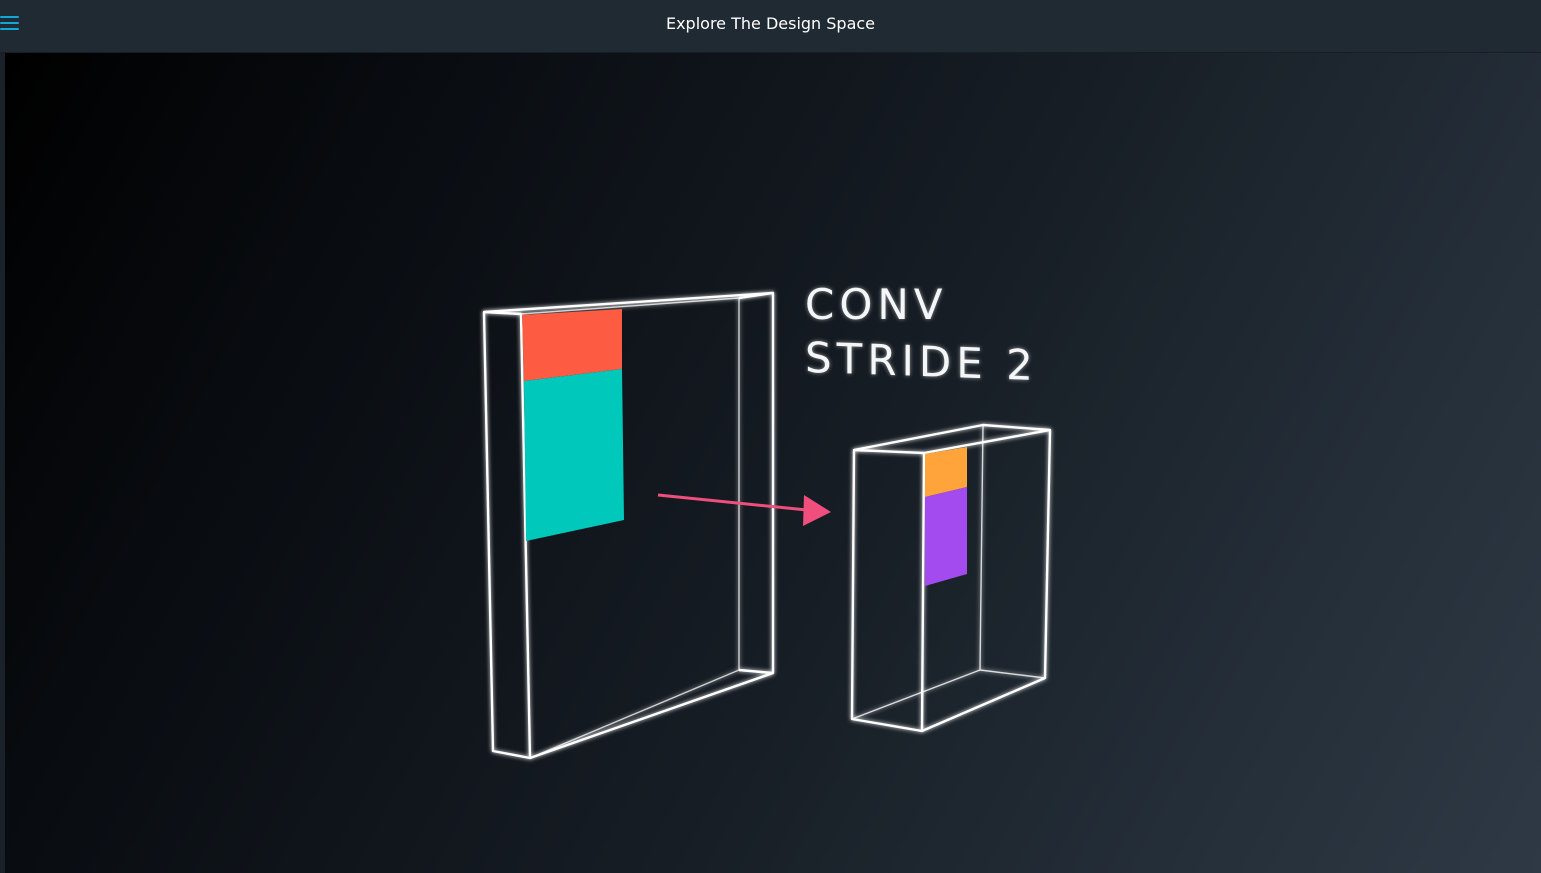 Image resolution: width=1541 pixels, height=873 pixels. I want to click on arrow-icon, so click(744, 509).